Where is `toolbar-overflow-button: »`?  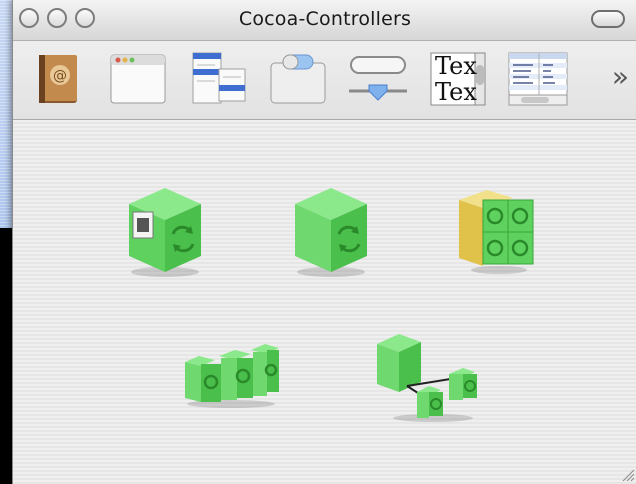 toolbar-overflow-button: » is located at coordinates (620, 77).